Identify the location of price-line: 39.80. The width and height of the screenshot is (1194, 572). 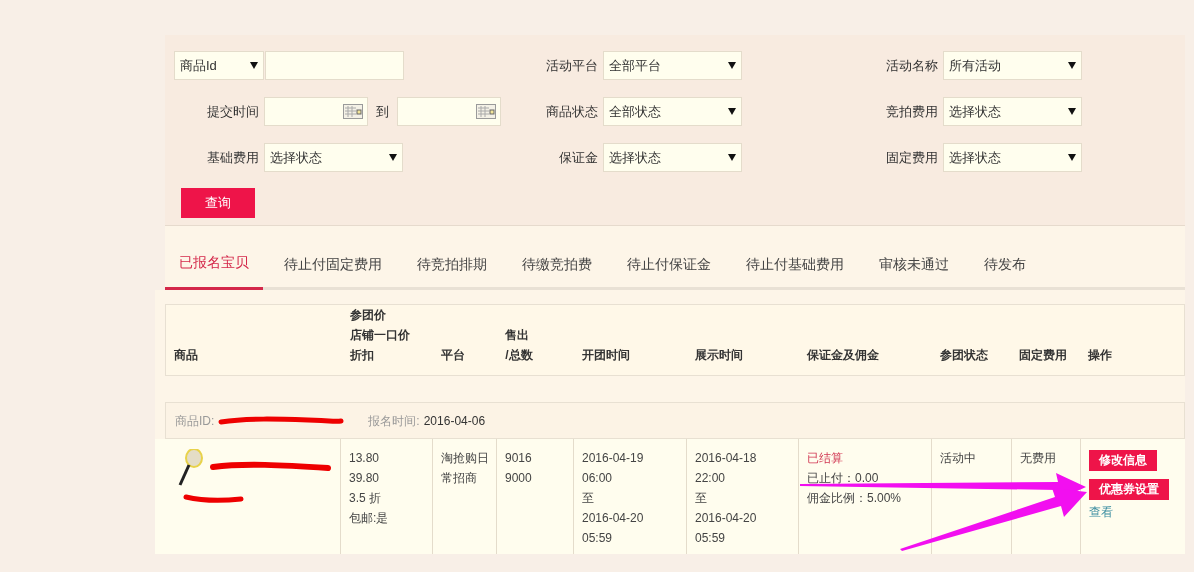
(365, 478).